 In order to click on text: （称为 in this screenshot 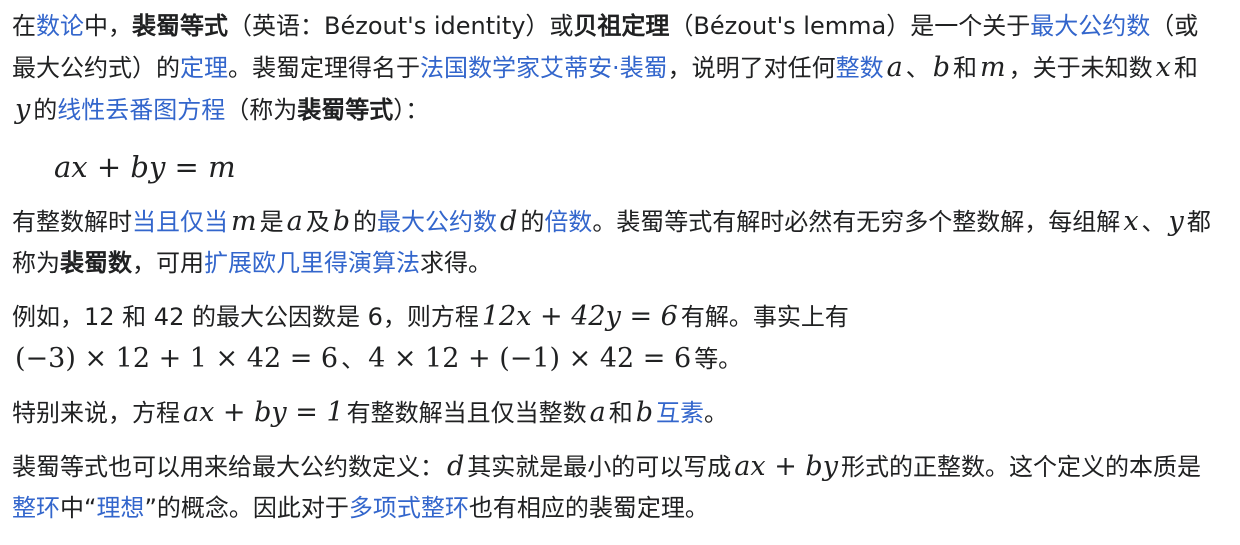, I will do `click(261, 110)`.